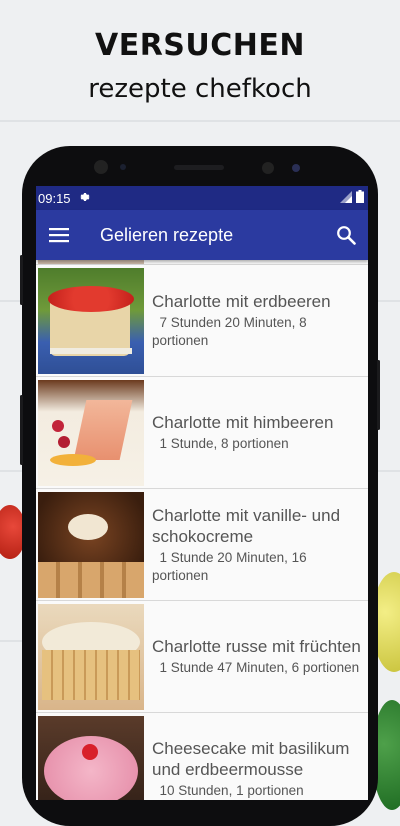 The height and width of the screenshot is (826, 400). Describe the element at coordinates (21, 430) in the screenshot. I see `bixby-button` at that location.